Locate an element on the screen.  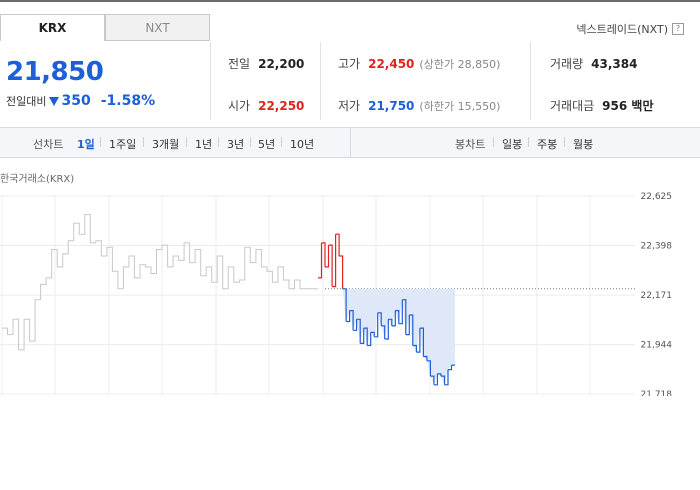
nextrade-link: 넥스트레이드(NXT) ? is located at coordinates (630, 29).